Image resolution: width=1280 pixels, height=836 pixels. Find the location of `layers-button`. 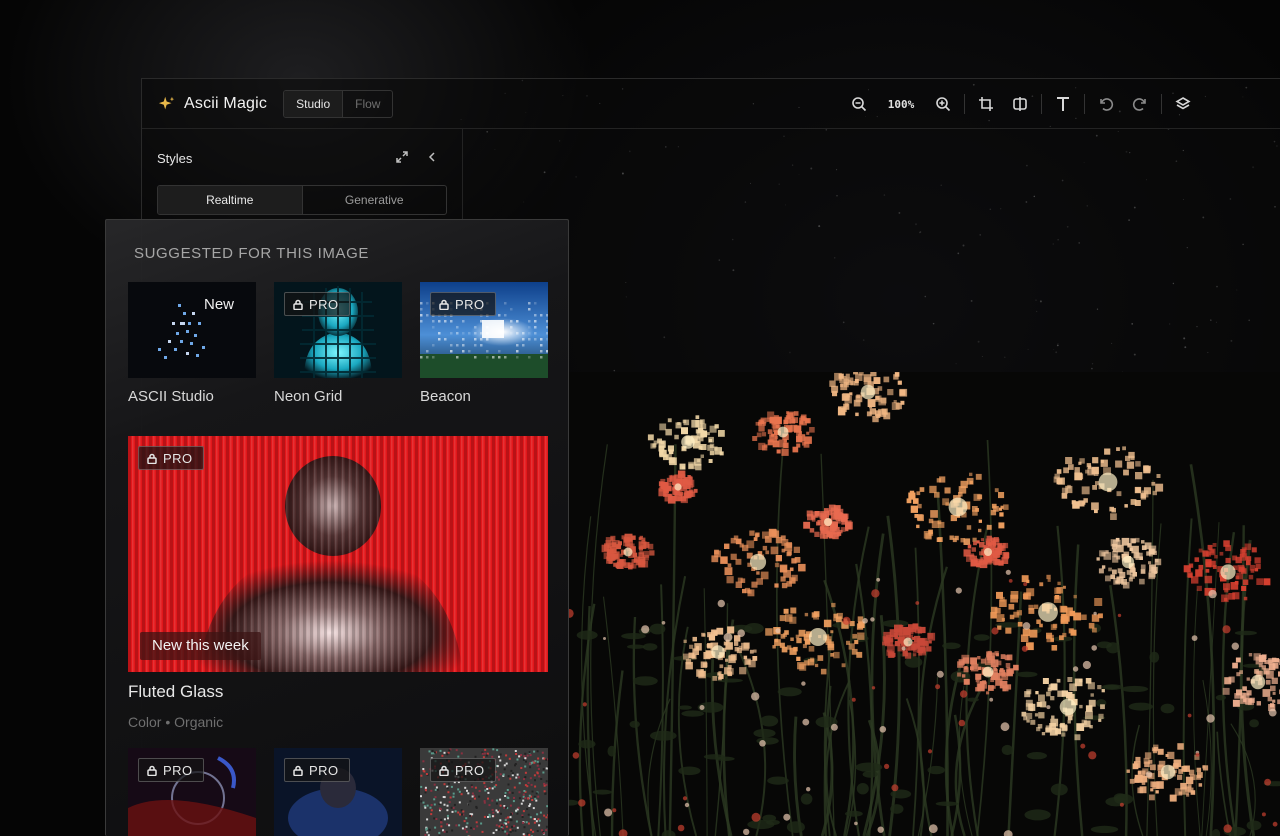

layers-button is located at coordinates (1183, 104).